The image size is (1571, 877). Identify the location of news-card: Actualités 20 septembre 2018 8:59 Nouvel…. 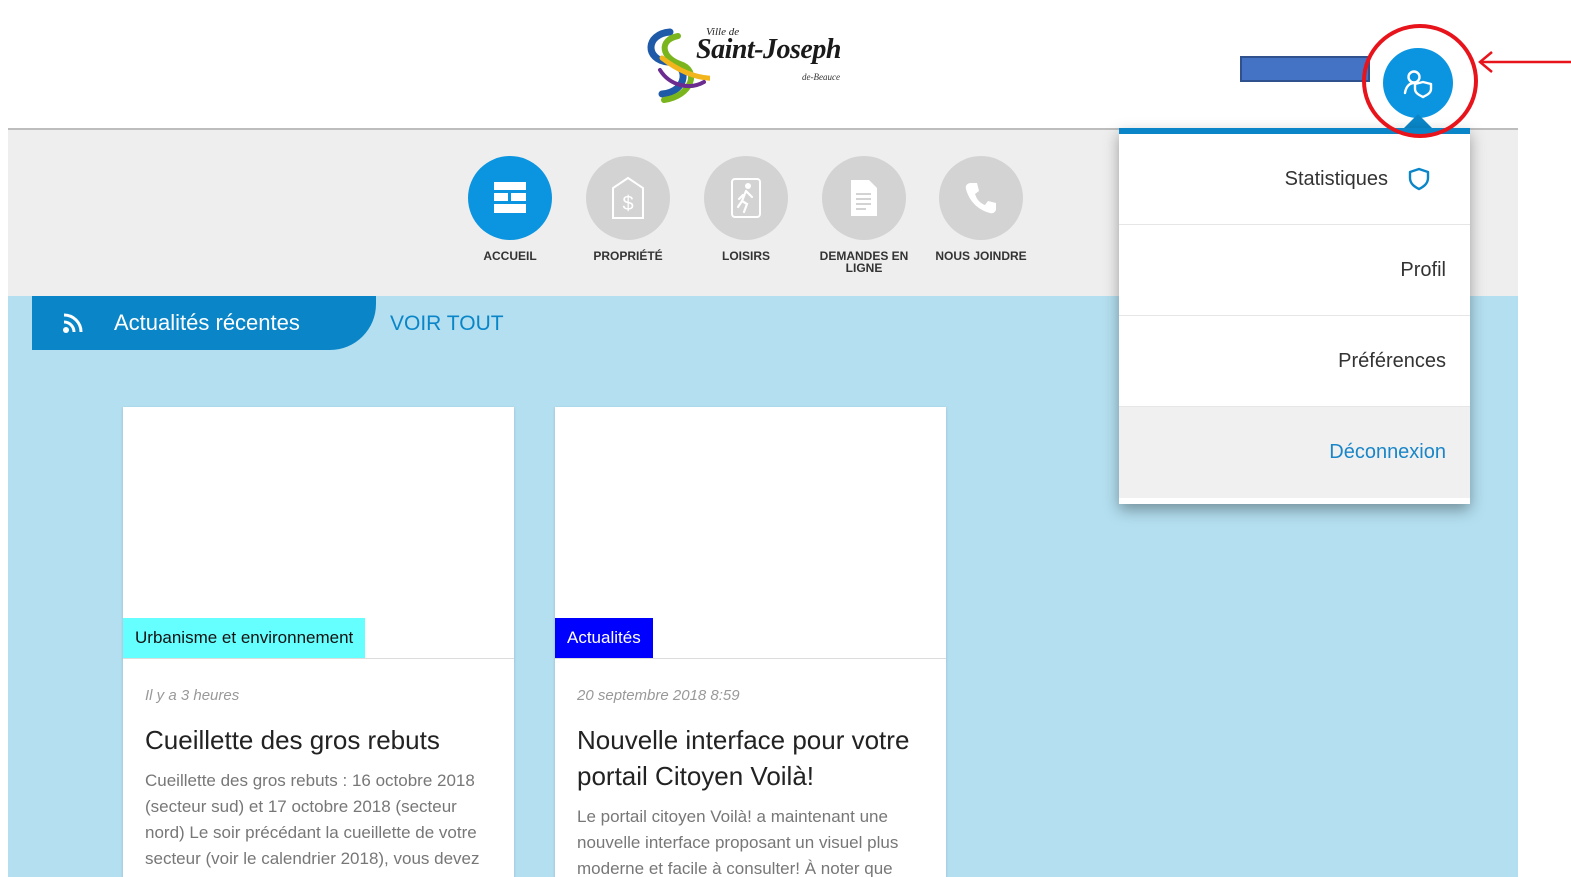
(750, 642).